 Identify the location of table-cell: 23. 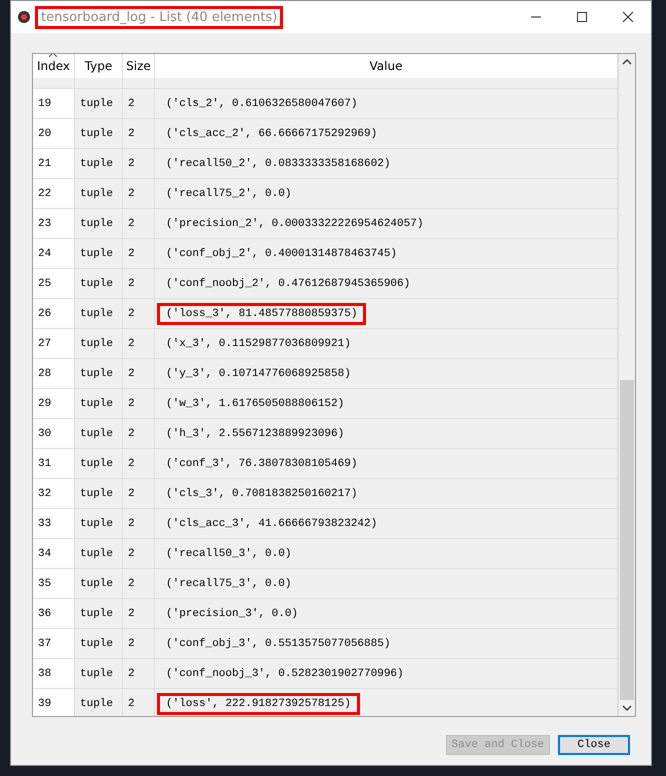
(54, 223).